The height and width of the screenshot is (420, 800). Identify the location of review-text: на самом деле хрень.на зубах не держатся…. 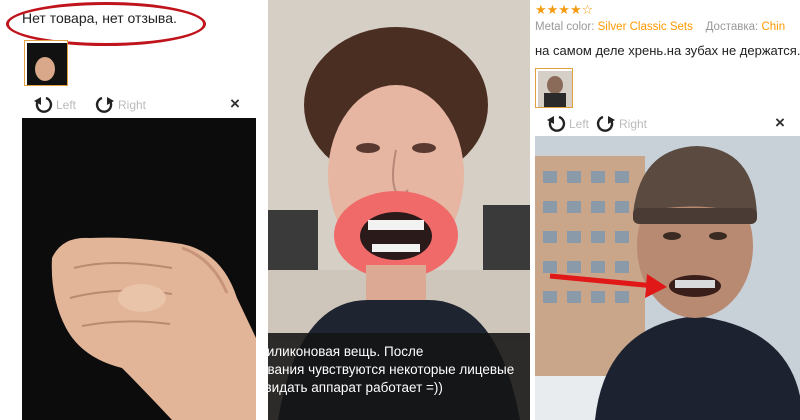
(667, 50).